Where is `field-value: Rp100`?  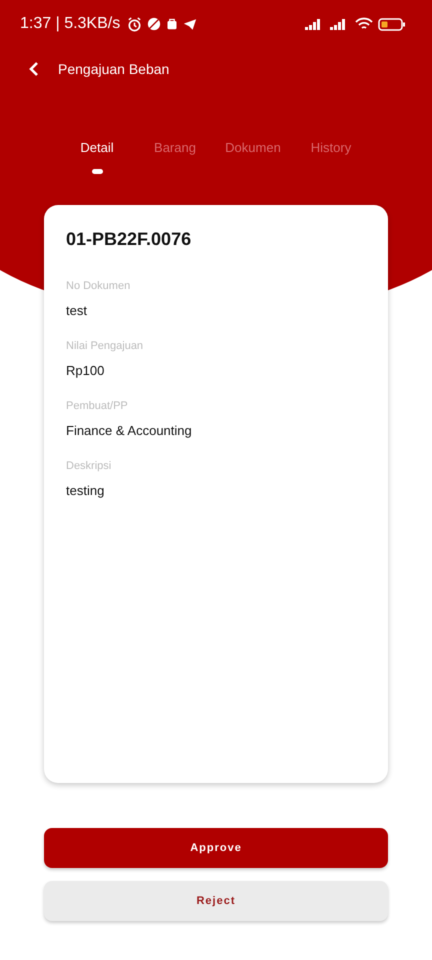
field-value: Rp100 is located at coordinates (86, 370).